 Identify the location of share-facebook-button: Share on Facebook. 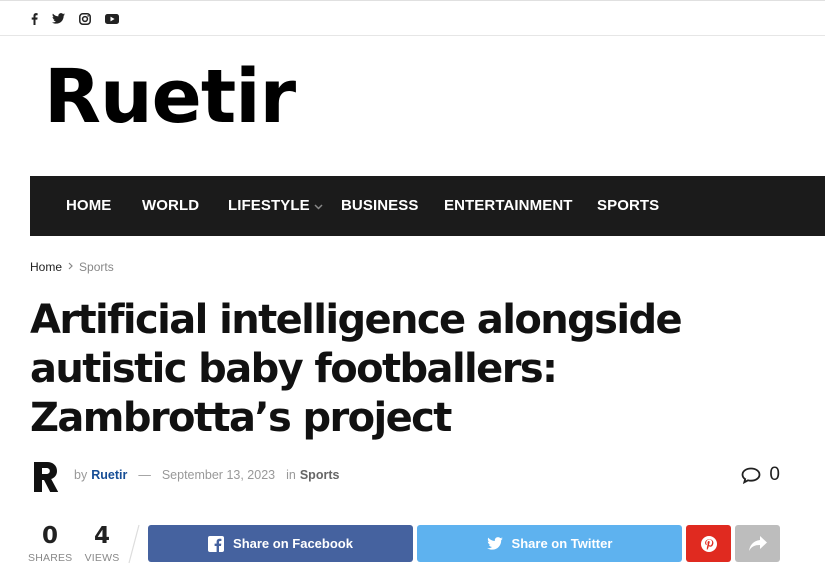
(280, 543).